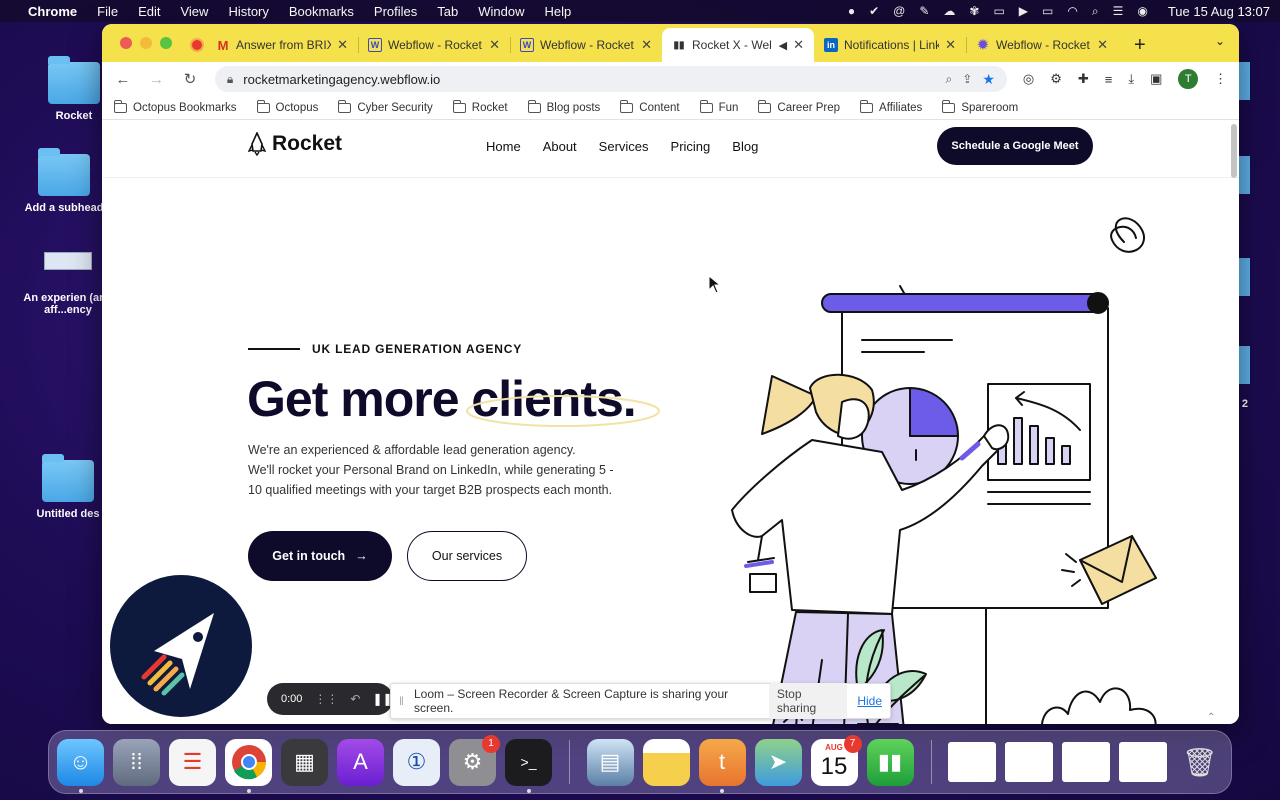 The height and width of the screenshot is (800, 1280). What do you see at coordinates (1118, 11) in the screenshot?
I see `control-center-icon: ☰` at bounding box center [1118, 11].